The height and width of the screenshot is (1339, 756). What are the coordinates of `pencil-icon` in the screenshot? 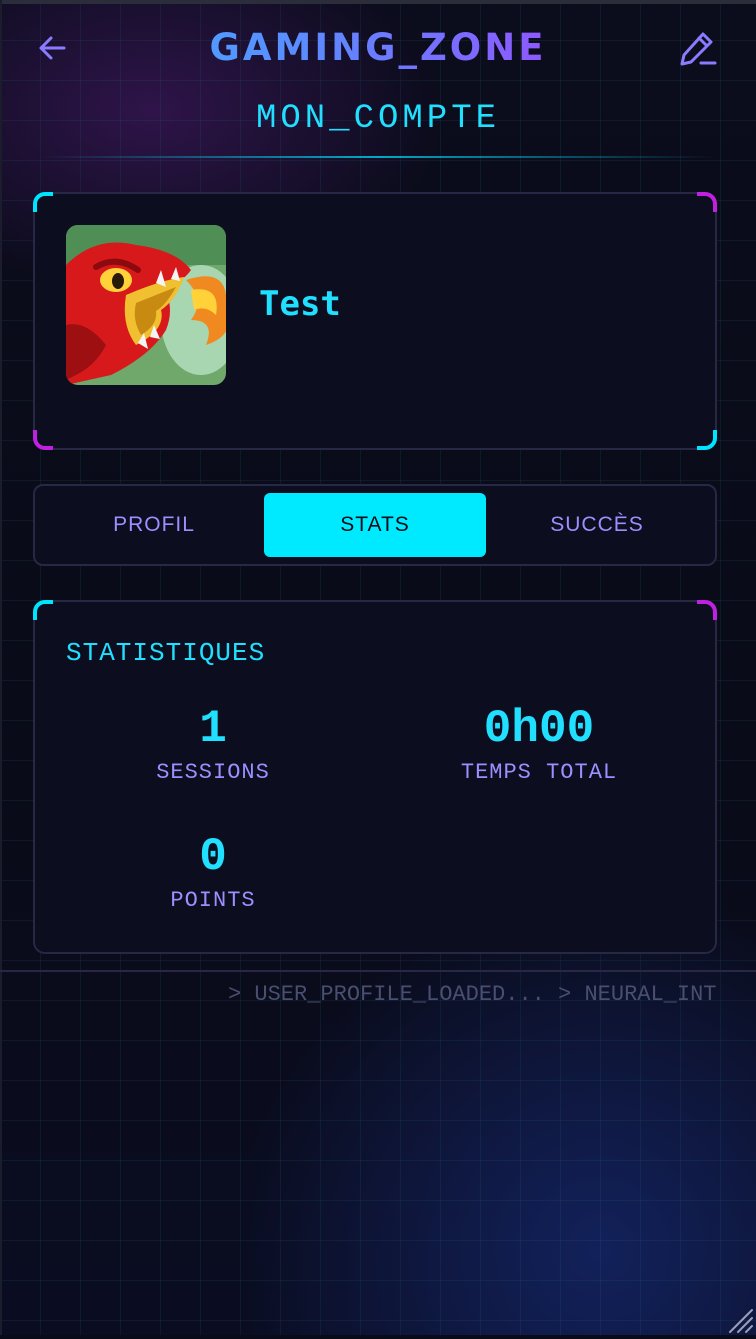 It's located at (698, 49).